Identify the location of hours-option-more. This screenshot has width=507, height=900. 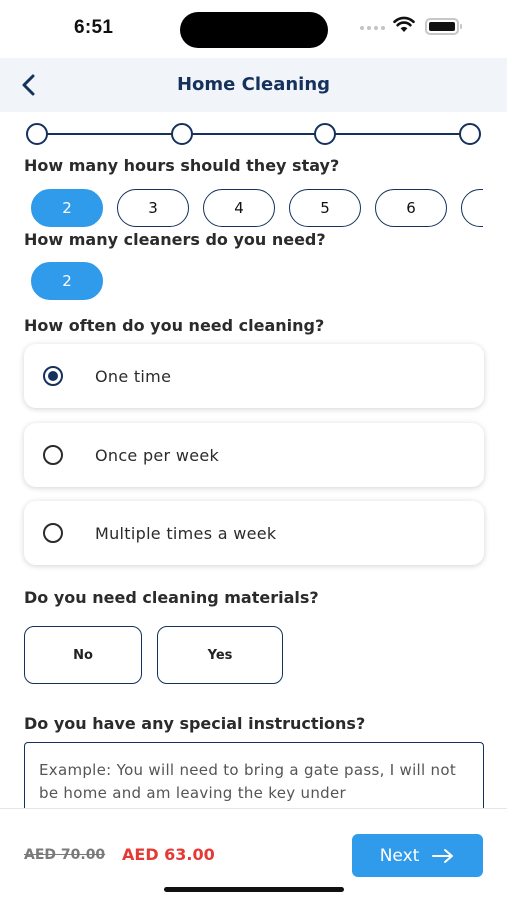
(472, 208).